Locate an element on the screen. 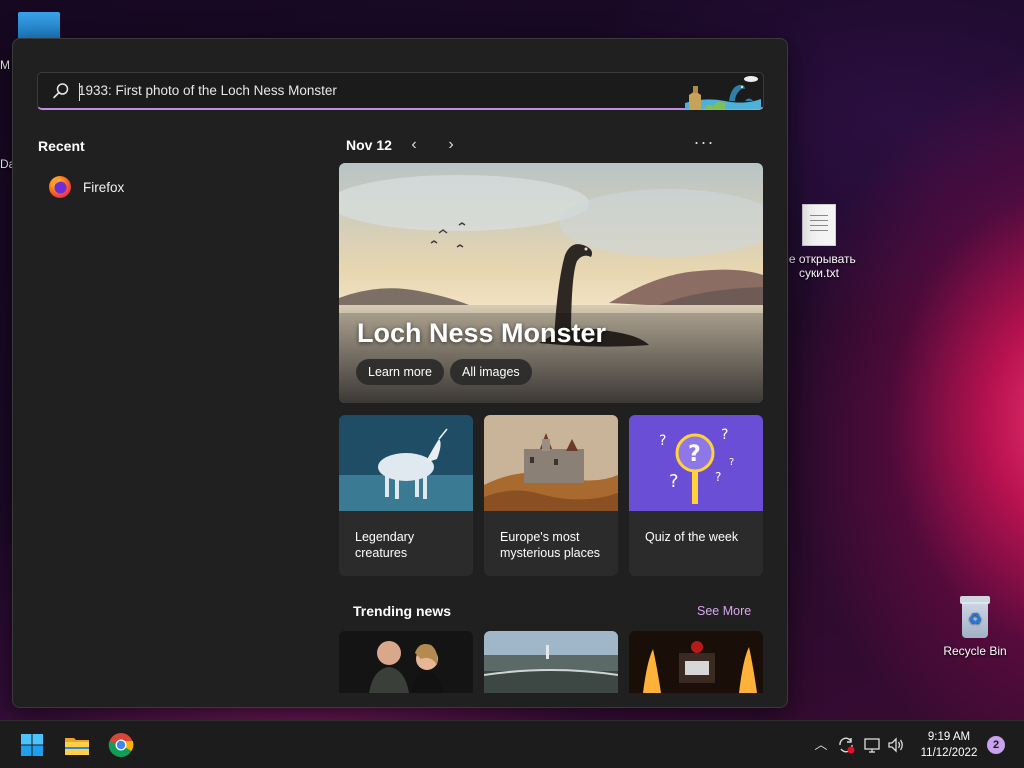  card-caption: Europe's most mysterious places is located at coordinates (550, 545).